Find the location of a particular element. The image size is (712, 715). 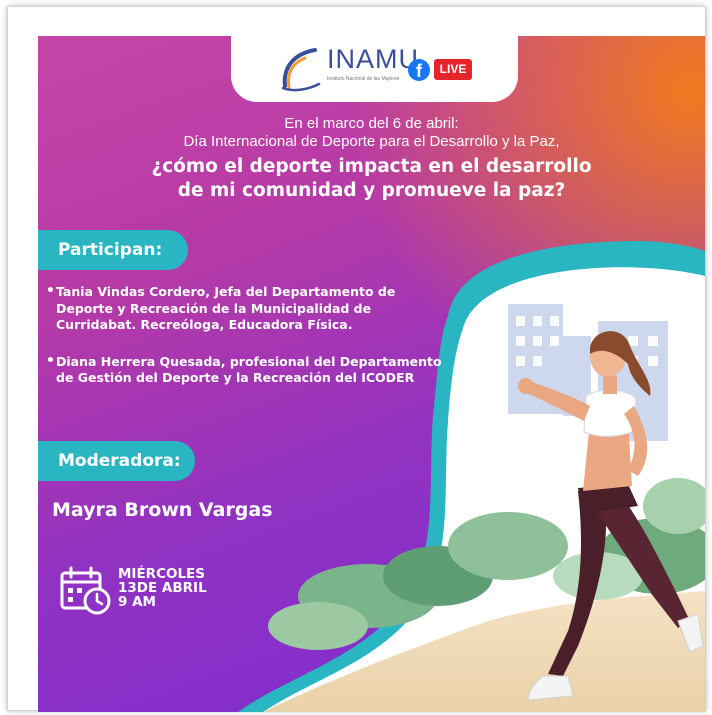

moderator-heading: Moderadora: is located at coordinates (116, 461).